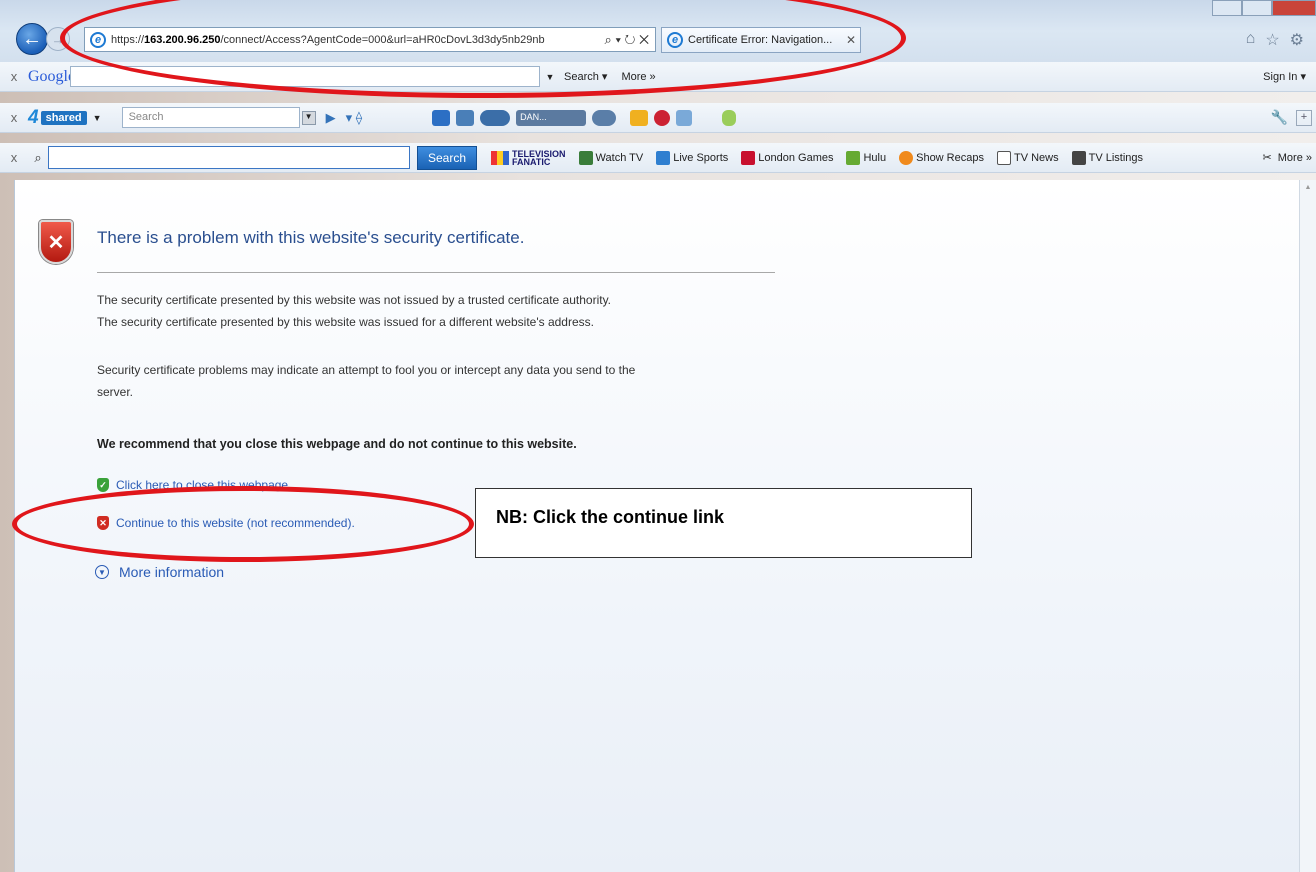 This screenshot has height=872, width=1316. I want to click on chevron-down-circle-icon: ▼, so click(102, 572).